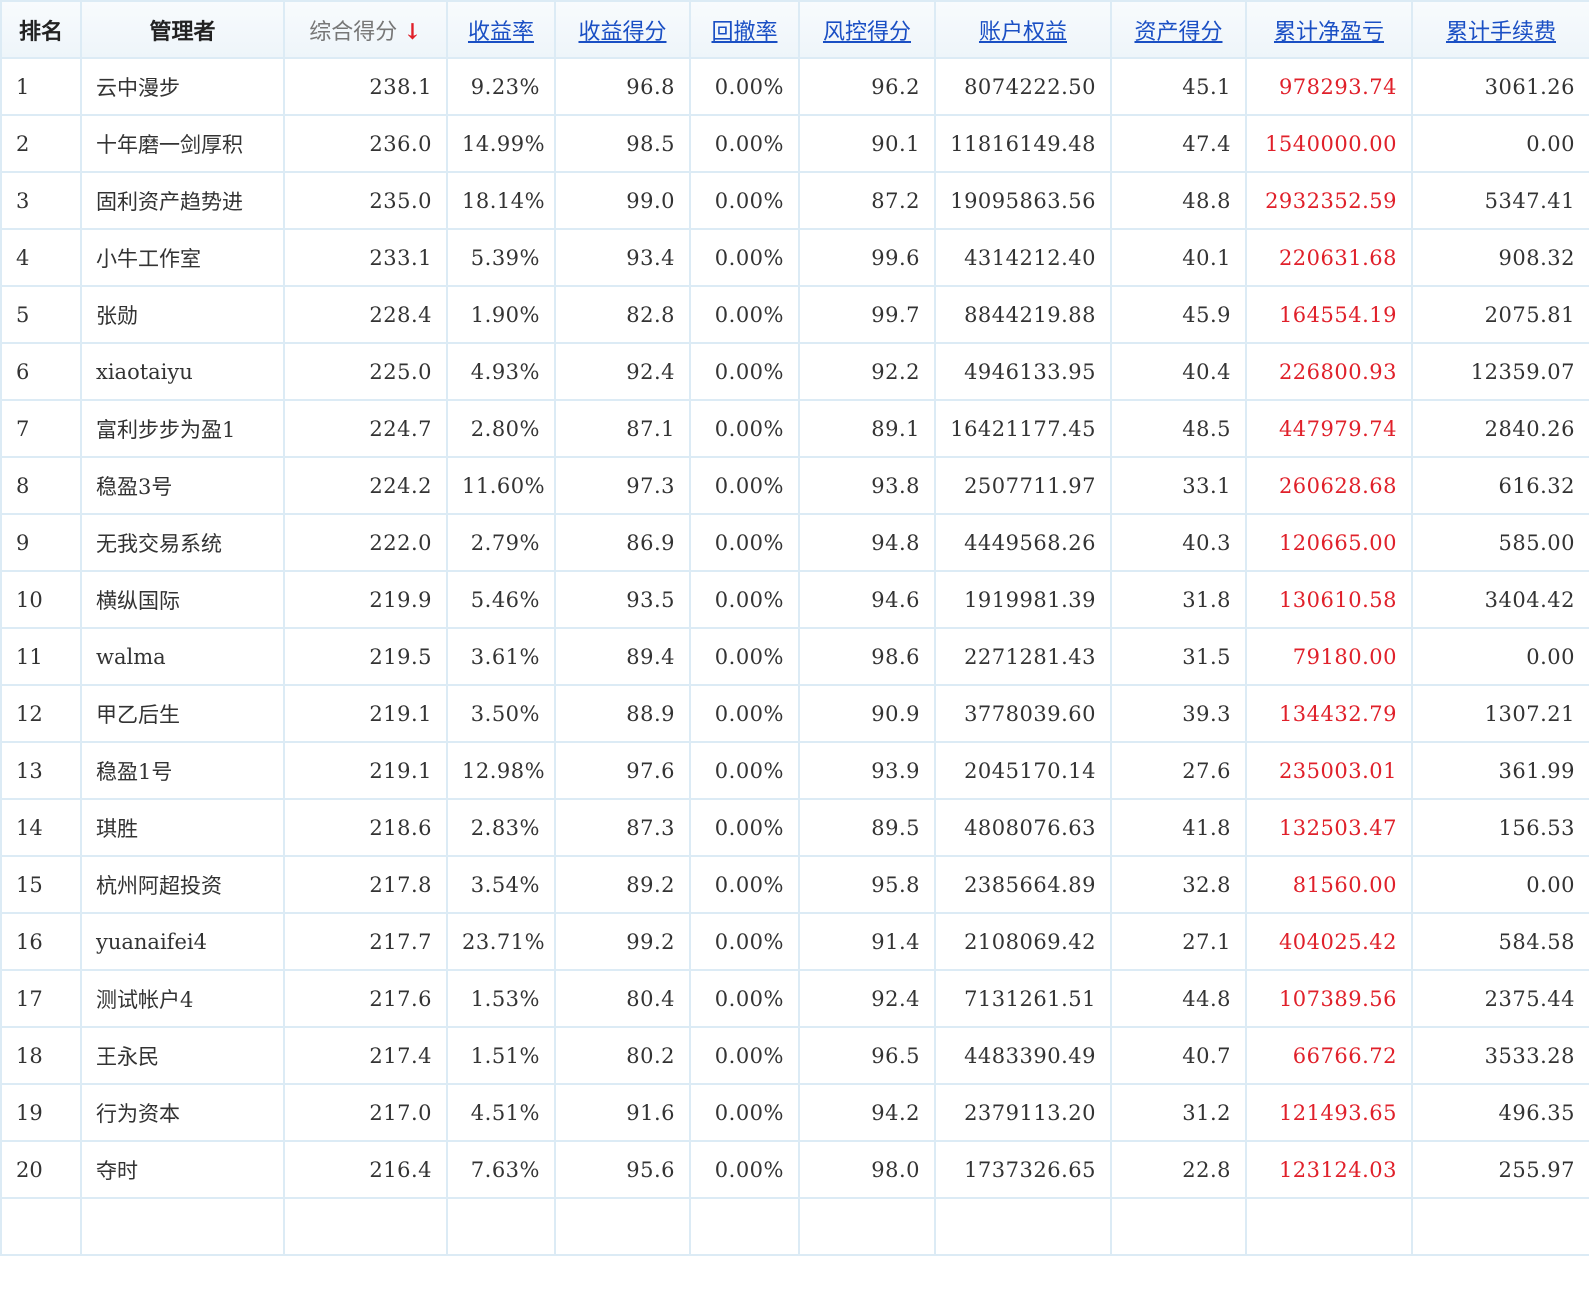 This screenshot has height=1307, width=1589. I want to click on total-score-sort-label: 综合得分, so click(353, 32).